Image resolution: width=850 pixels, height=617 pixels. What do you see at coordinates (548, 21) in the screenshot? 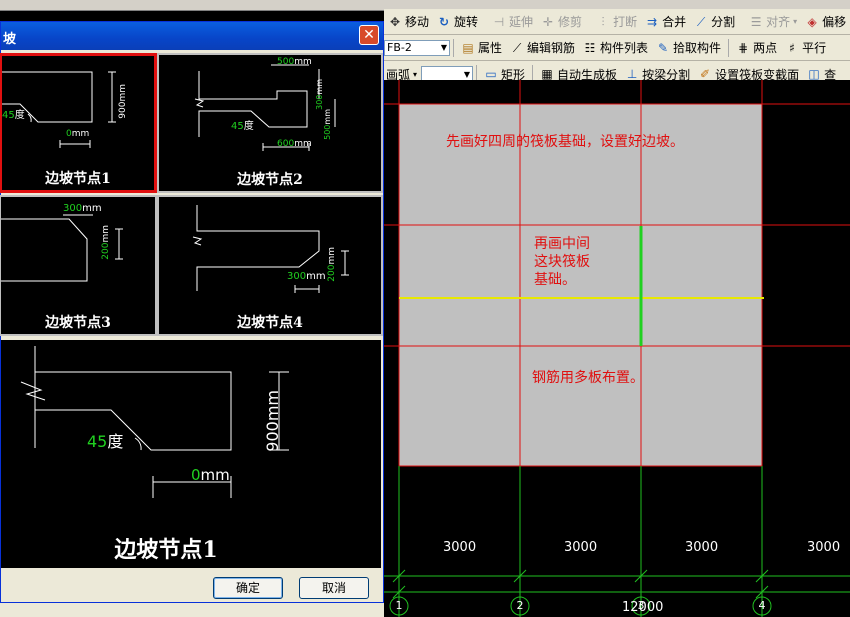
I see `trim-icon: ✛` at bounding box center [548, 21].